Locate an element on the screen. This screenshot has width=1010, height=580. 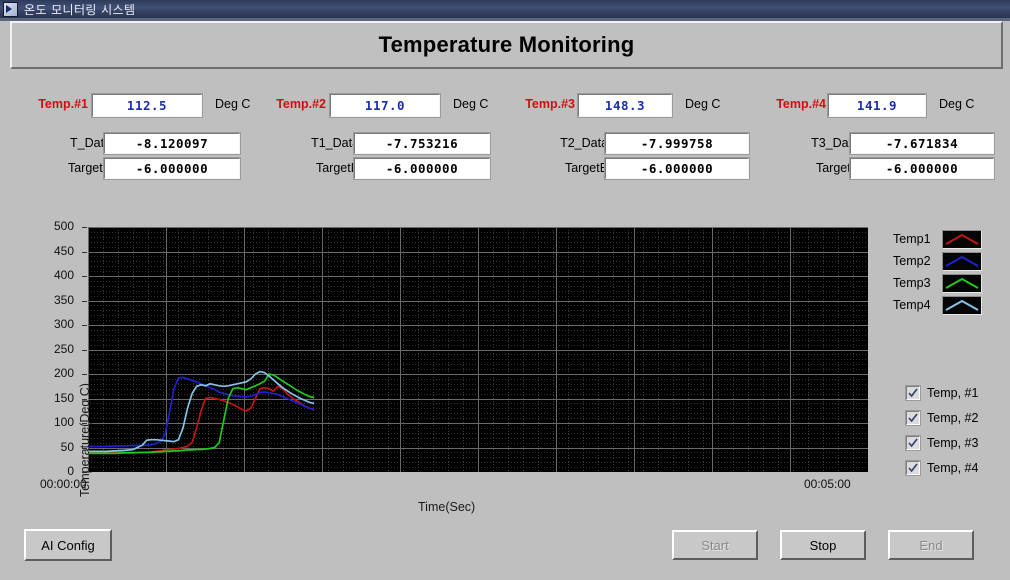
chart-y-tick-250: 250 is located at coordinates (63, 348).